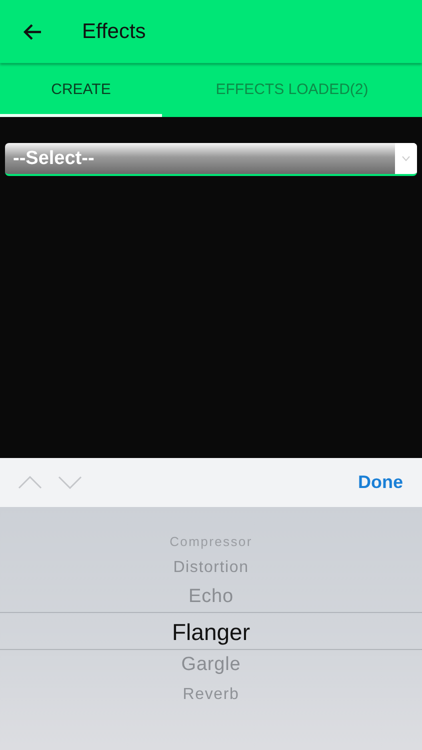 The width and height of the screenshot is (422, 750). I want to click on picker-option: Gargle, so click(211, 665).